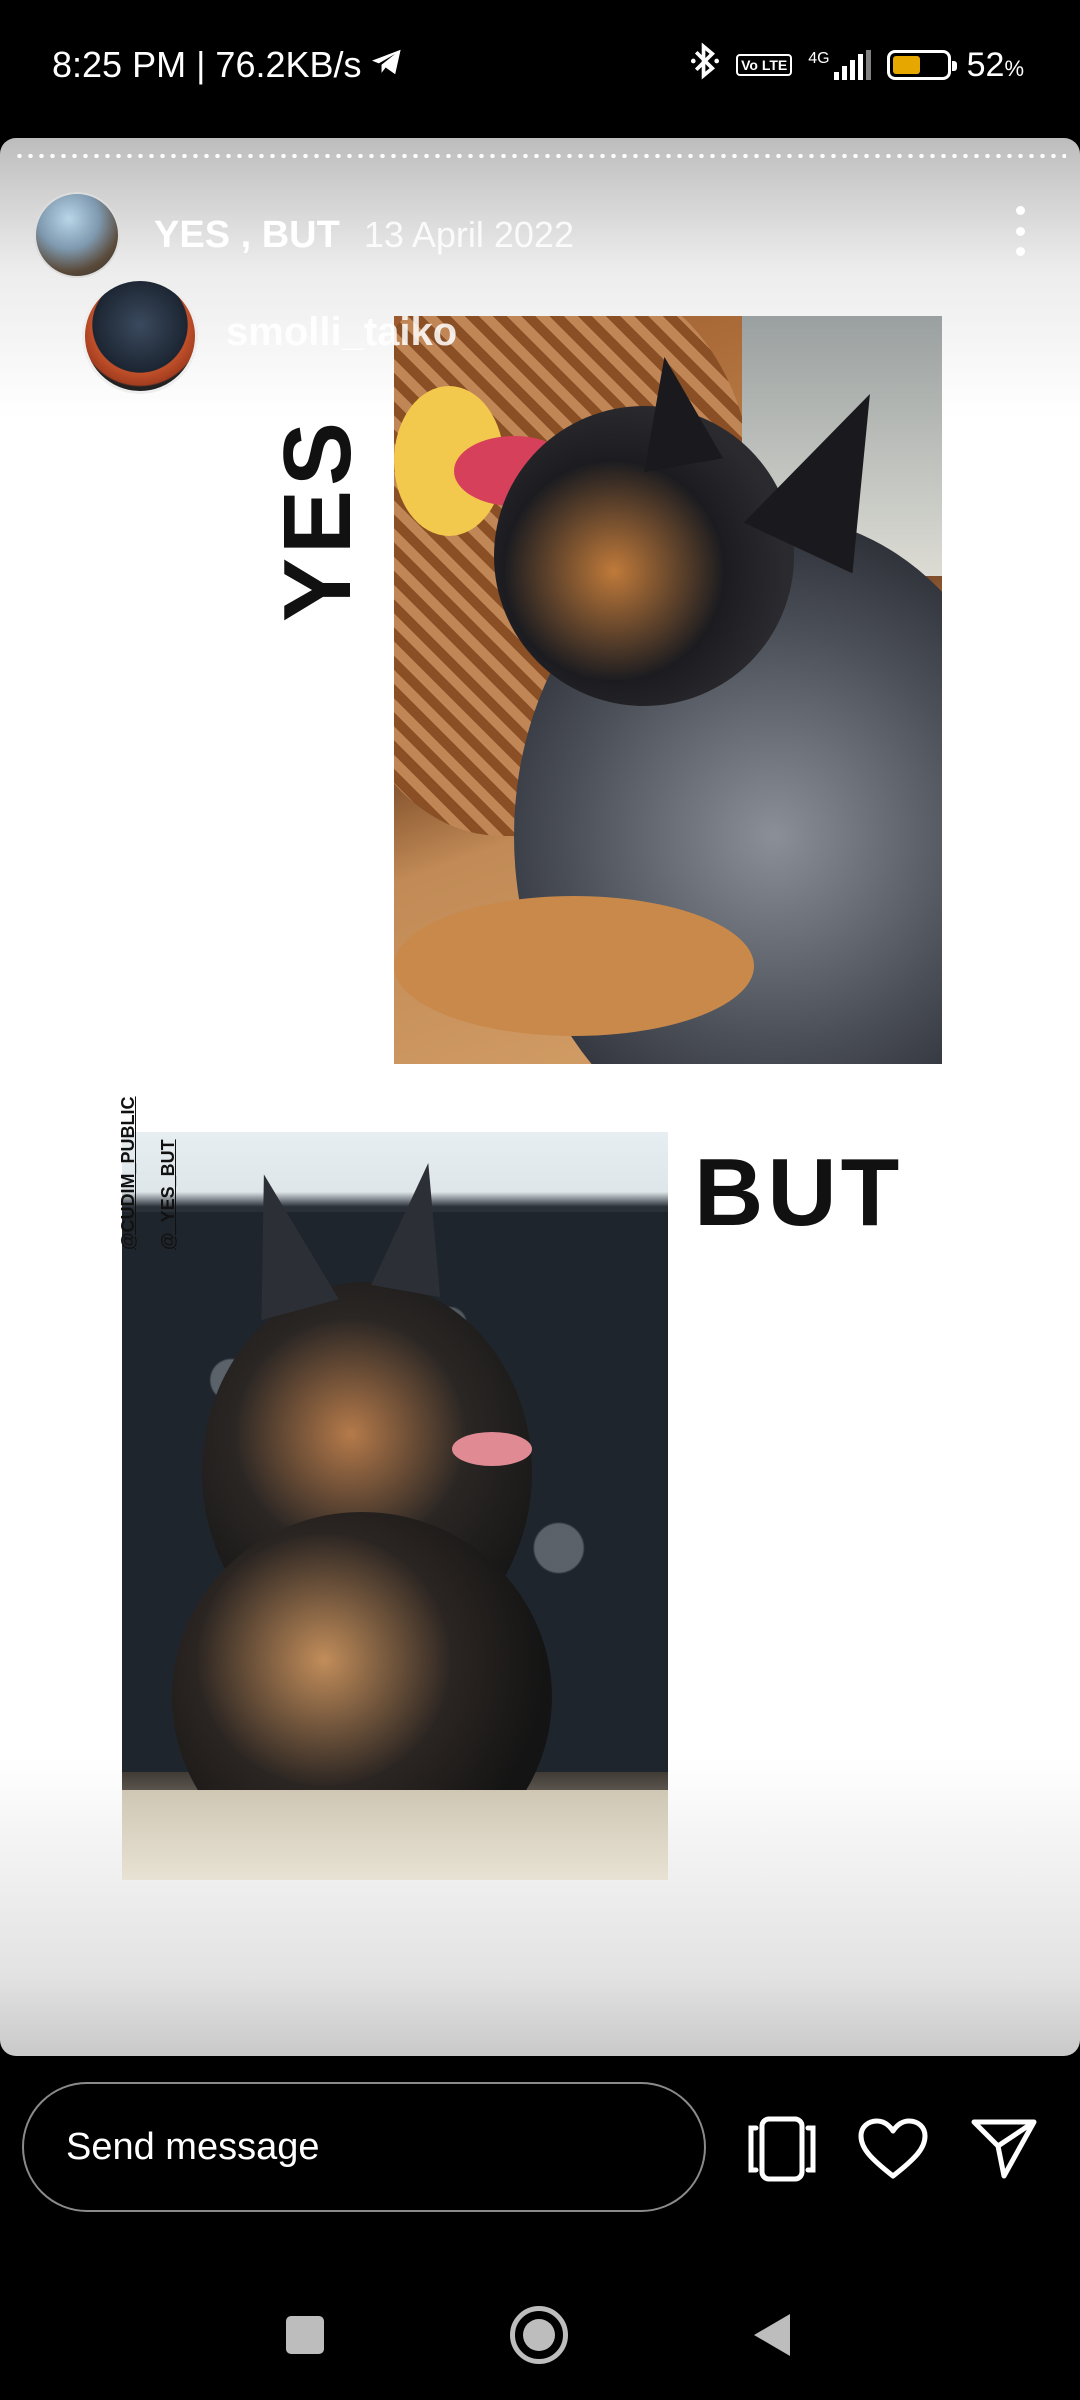 This screenshot has height=2400, width=1080. Describe the element at coordinates (305, 2335) in the screenshot. I see `recents-icon` at that location.